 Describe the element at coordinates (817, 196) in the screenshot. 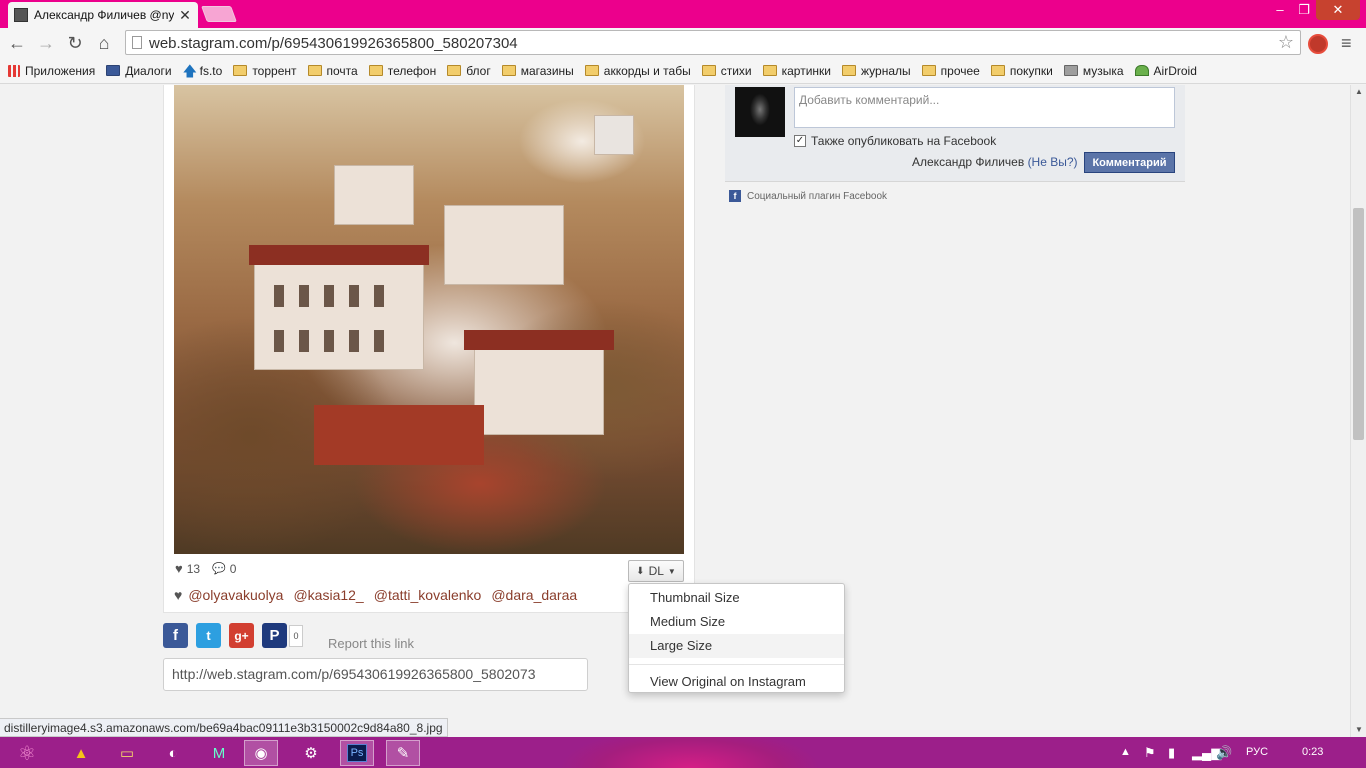

I see `plugin-label: Социальный плагин Facebook` at that location.